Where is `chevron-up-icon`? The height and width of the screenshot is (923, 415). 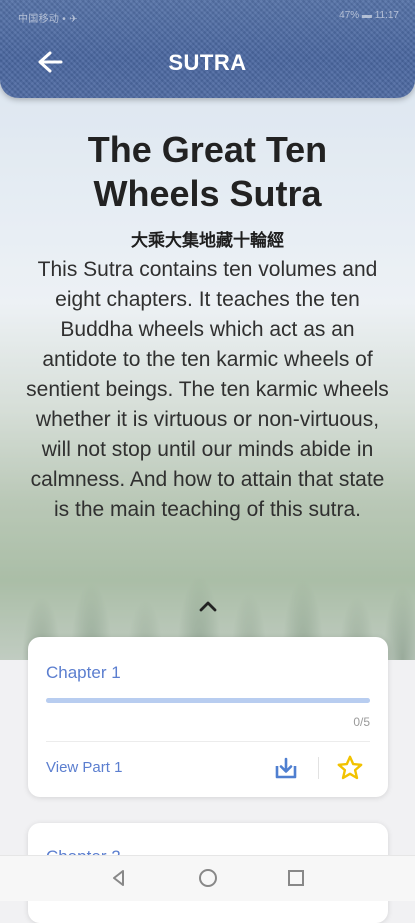 chevron-up-icon is located at coordinates (208, 606).